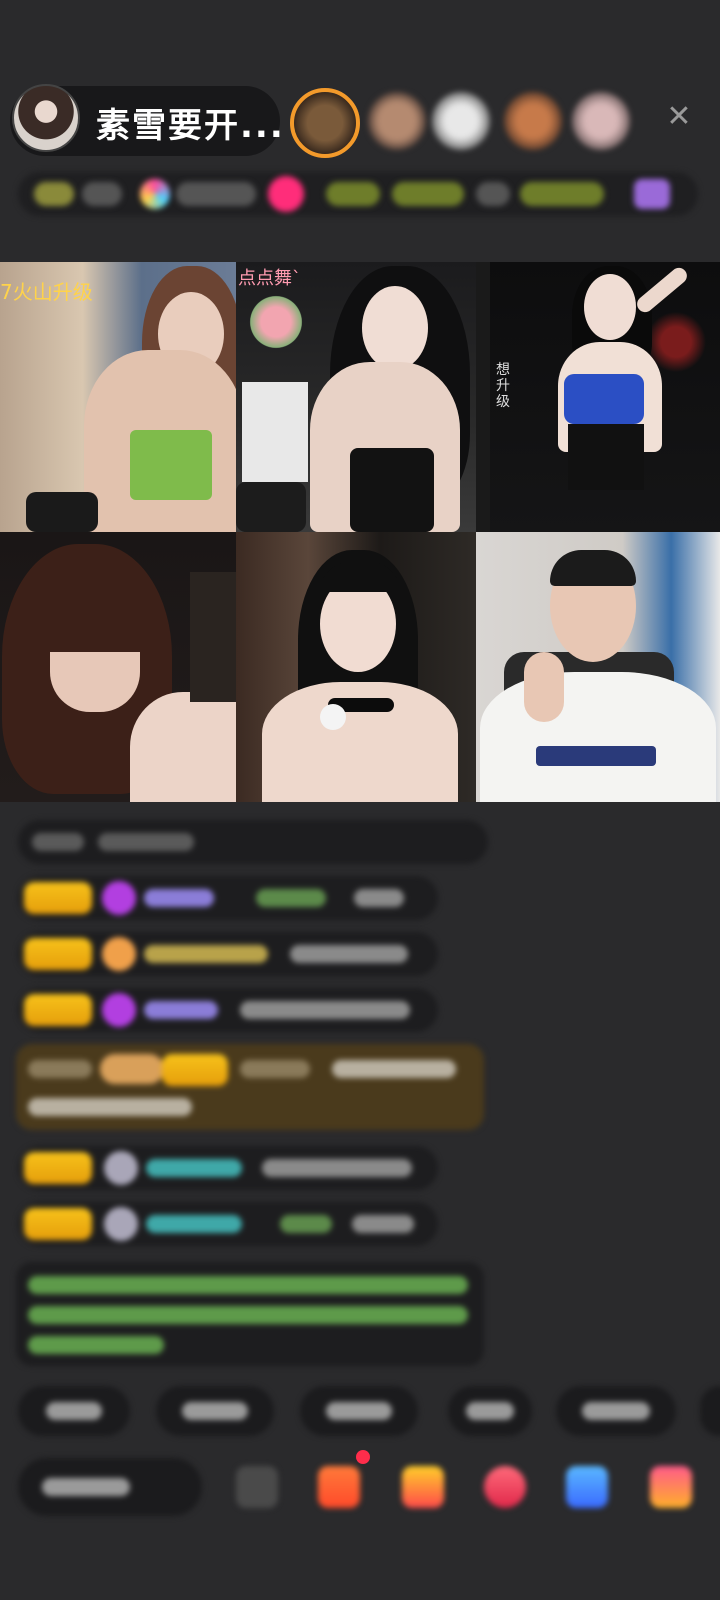 Image resolution: width=720 pixels, height=1600 pixels. What do you see at coordinates (679, 117) in the screenshot?
I see `close-icon: ✕` at bounding box center [679, 117].